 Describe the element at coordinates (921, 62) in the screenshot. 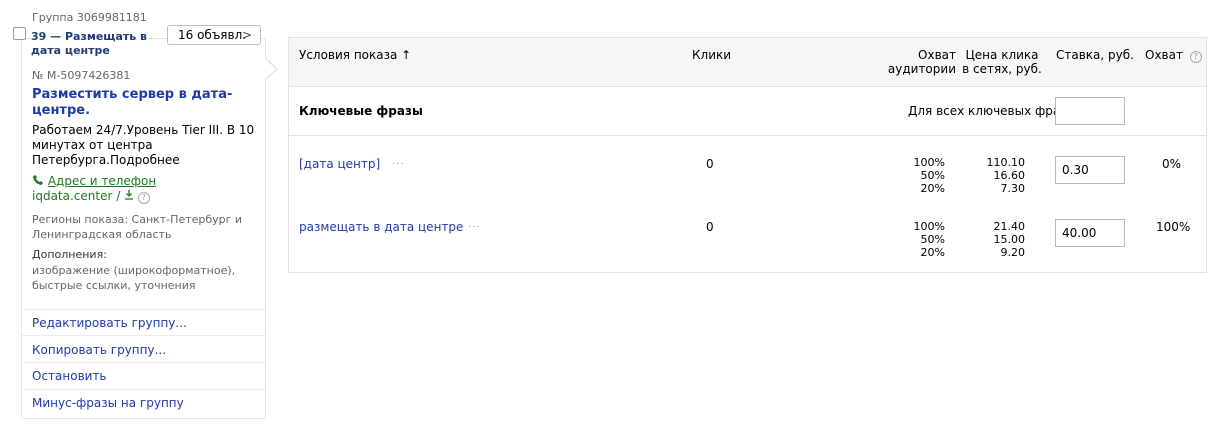

I see `header-reach: Охват аудитории` at that location.